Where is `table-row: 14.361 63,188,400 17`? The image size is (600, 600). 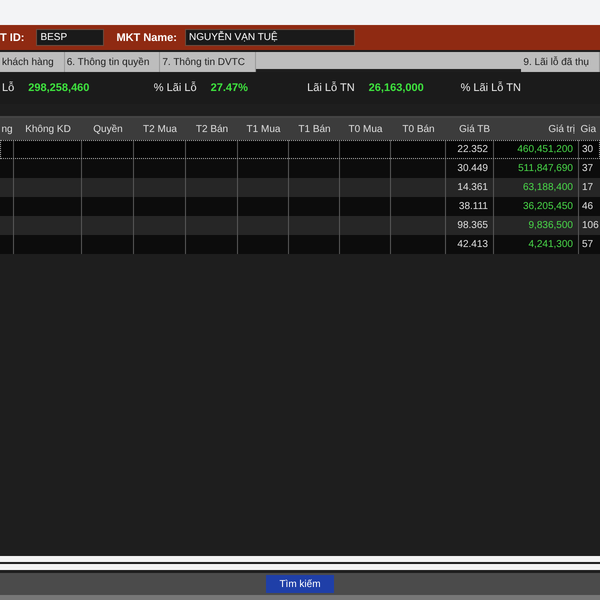
table-row: 14.361 63,188,400 17 is located at coordinates (300, 187).